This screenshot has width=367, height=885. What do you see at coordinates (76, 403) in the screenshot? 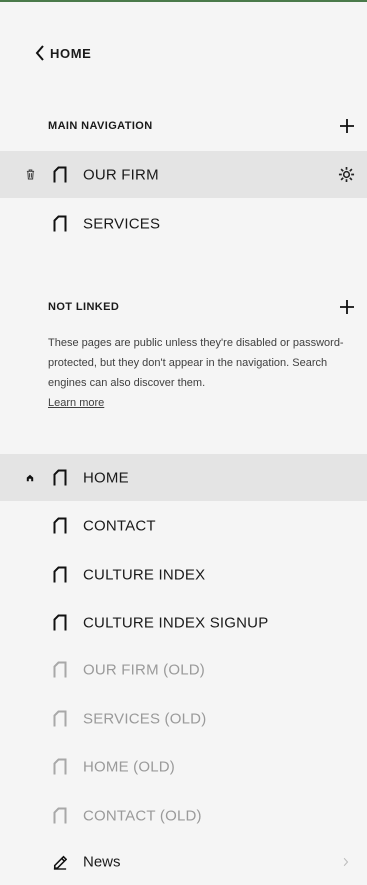
I see `learn-more-link: Learn more` at bounding box center [76, 403].